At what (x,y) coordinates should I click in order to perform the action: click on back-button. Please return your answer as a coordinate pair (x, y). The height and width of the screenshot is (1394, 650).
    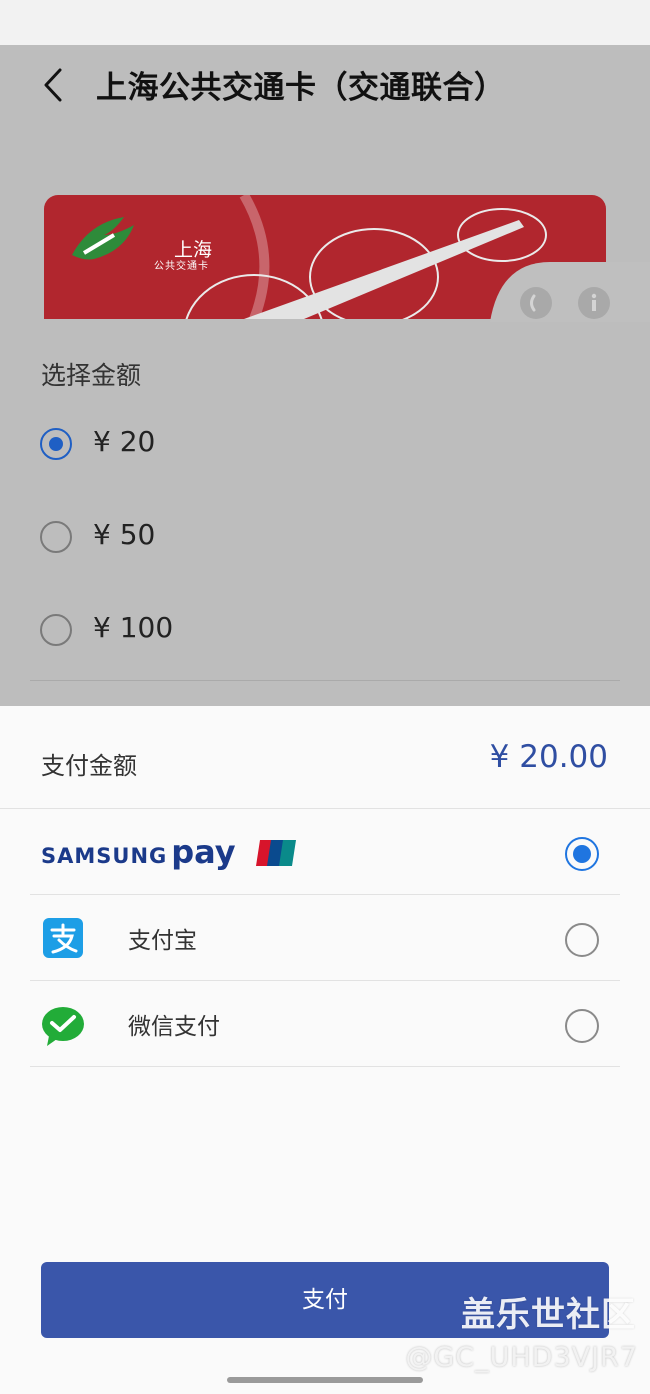
    Looking at the image, I should click on (54, 85).